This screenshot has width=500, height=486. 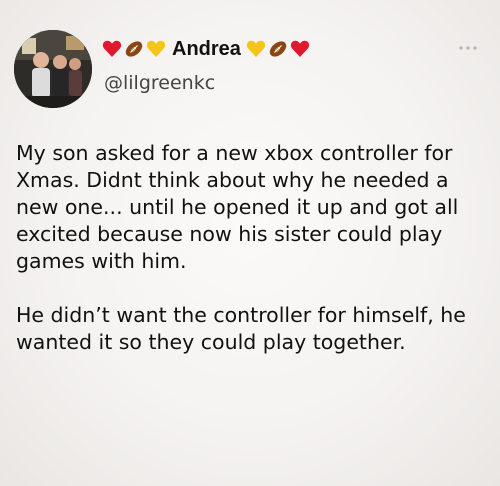 I want to click on avatar, so click(x=53, y=69).